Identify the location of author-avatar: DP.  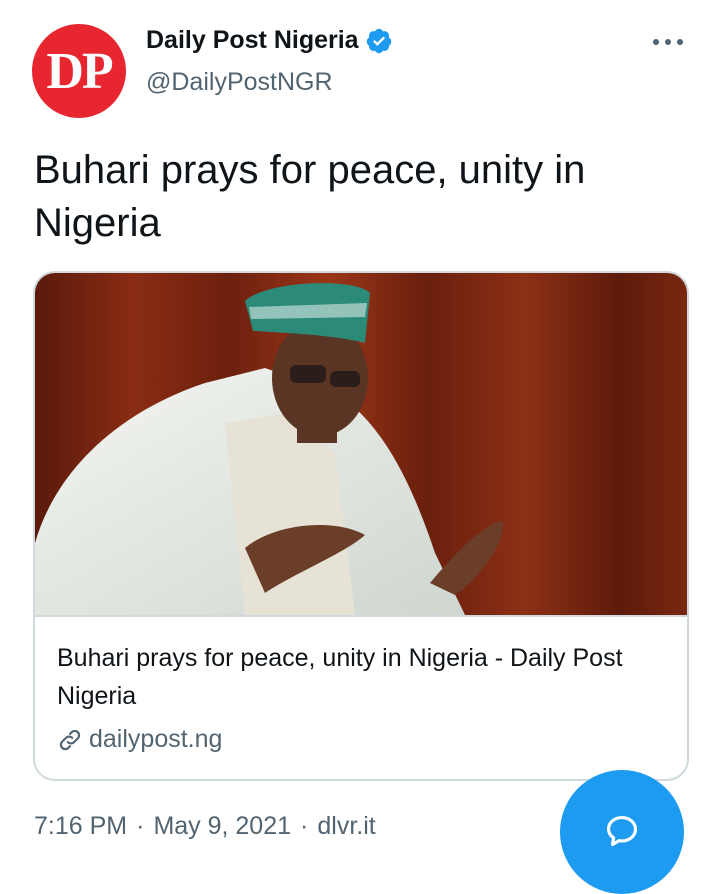
(79, 71).